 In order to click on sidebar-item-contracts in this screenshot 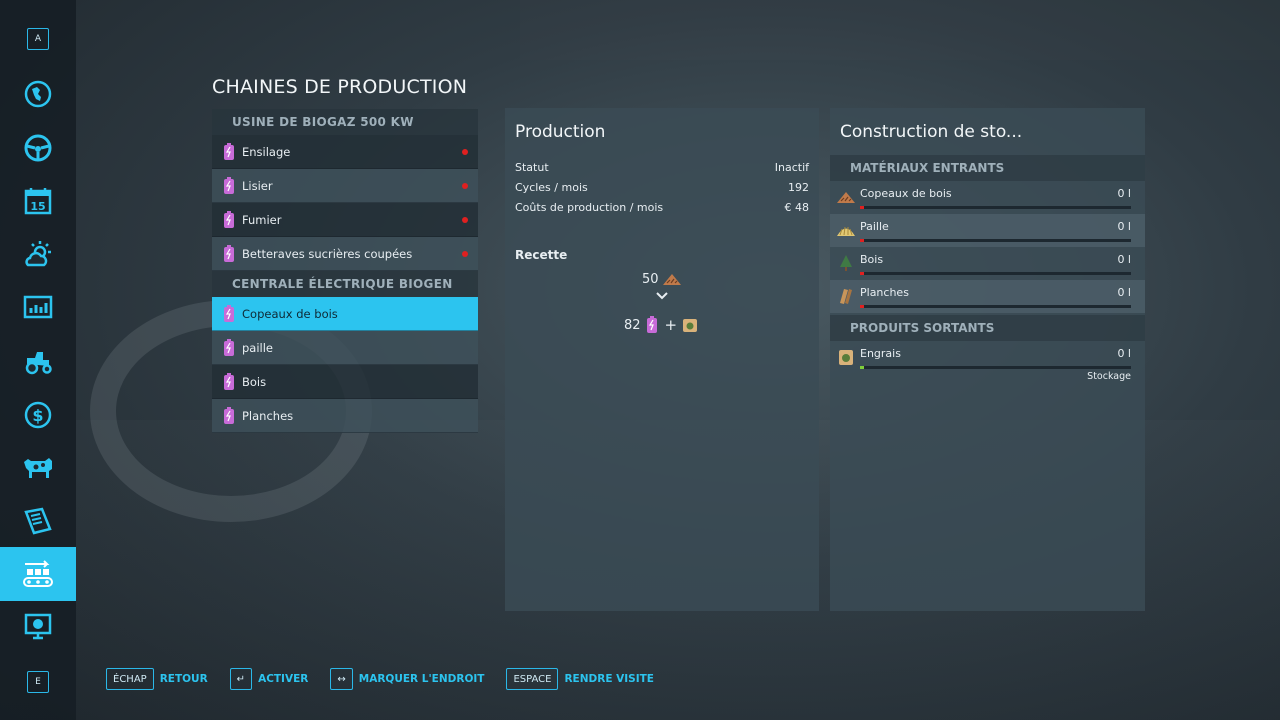, I will do `click(38, 521)`.